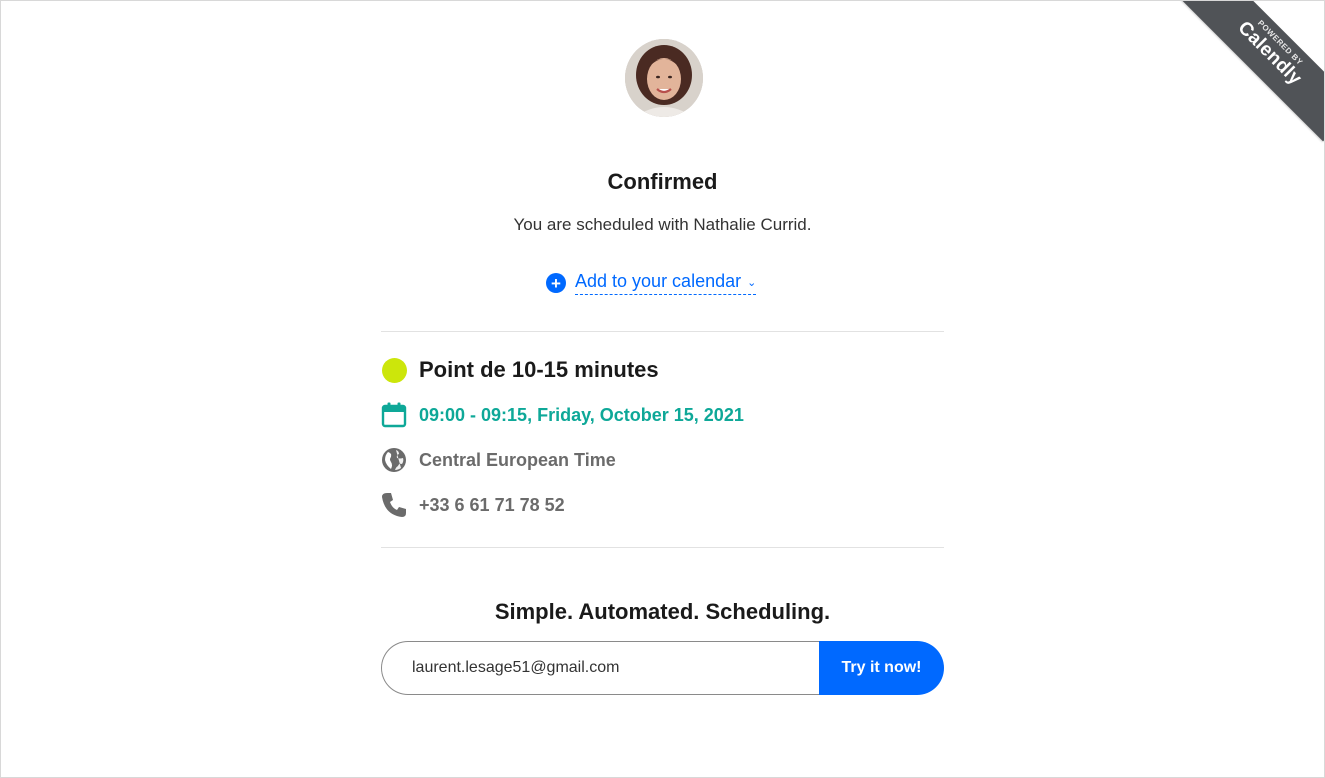  What do you see at coordinates (394, 415) in the screenshot?
I see `calendar-icon` at bounding box center [394, 415].